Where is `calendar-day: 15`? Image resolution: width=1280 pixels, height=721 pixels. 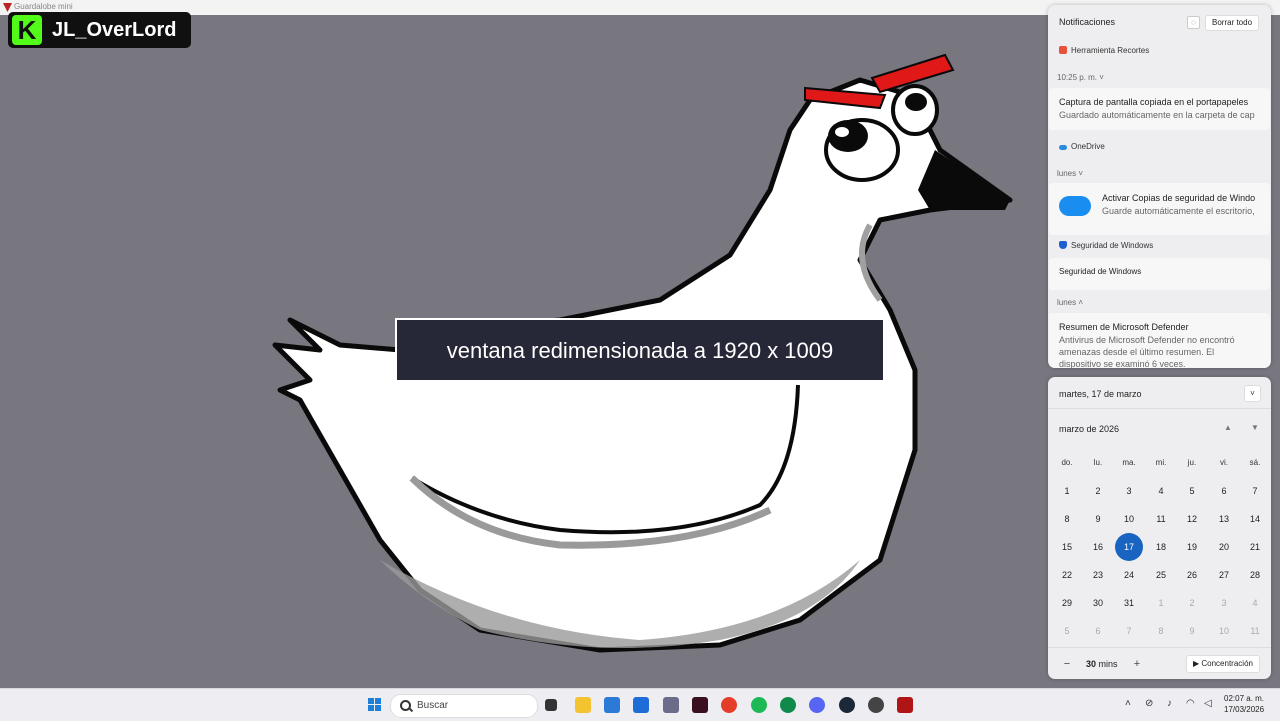 calendar-day: 15 is located at coordinates (1067, 547).